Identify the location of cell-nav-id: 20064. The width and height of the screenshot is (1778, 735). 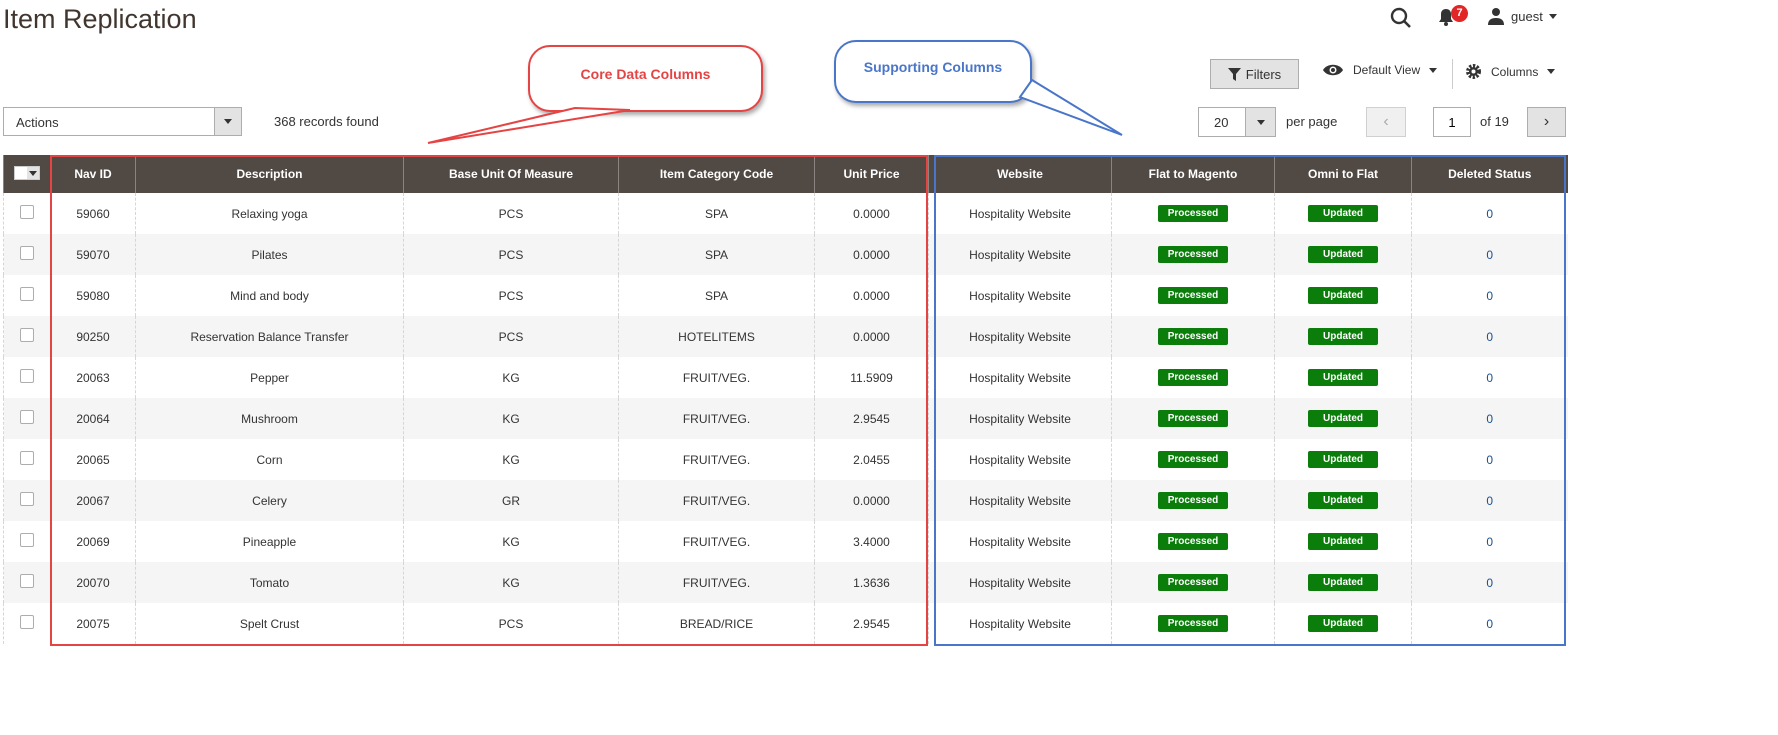
(93, 418).